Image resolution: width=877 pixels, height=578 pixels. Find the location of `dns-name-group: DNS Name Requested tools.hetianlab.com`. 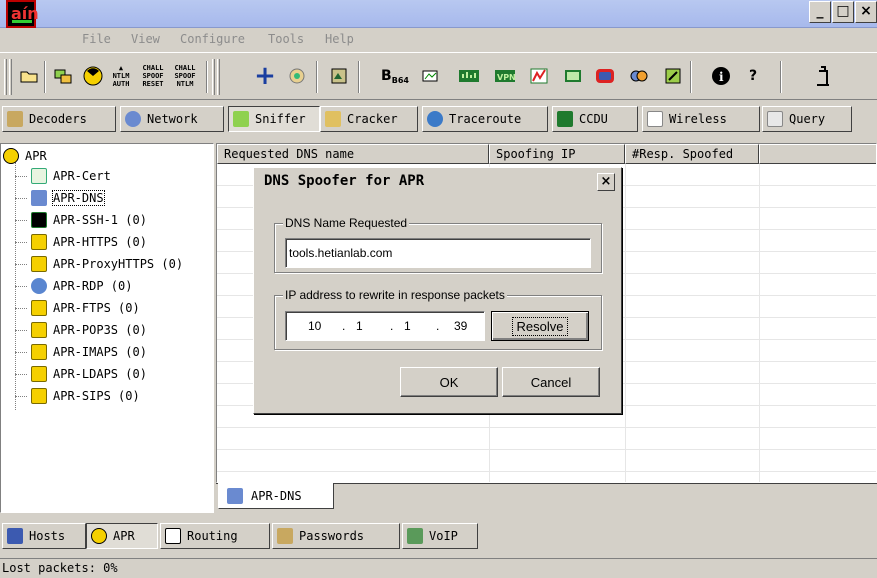

dns-name-group: DNS Name Requested tools.hetianlab.com is located at coordinates (438, 244).